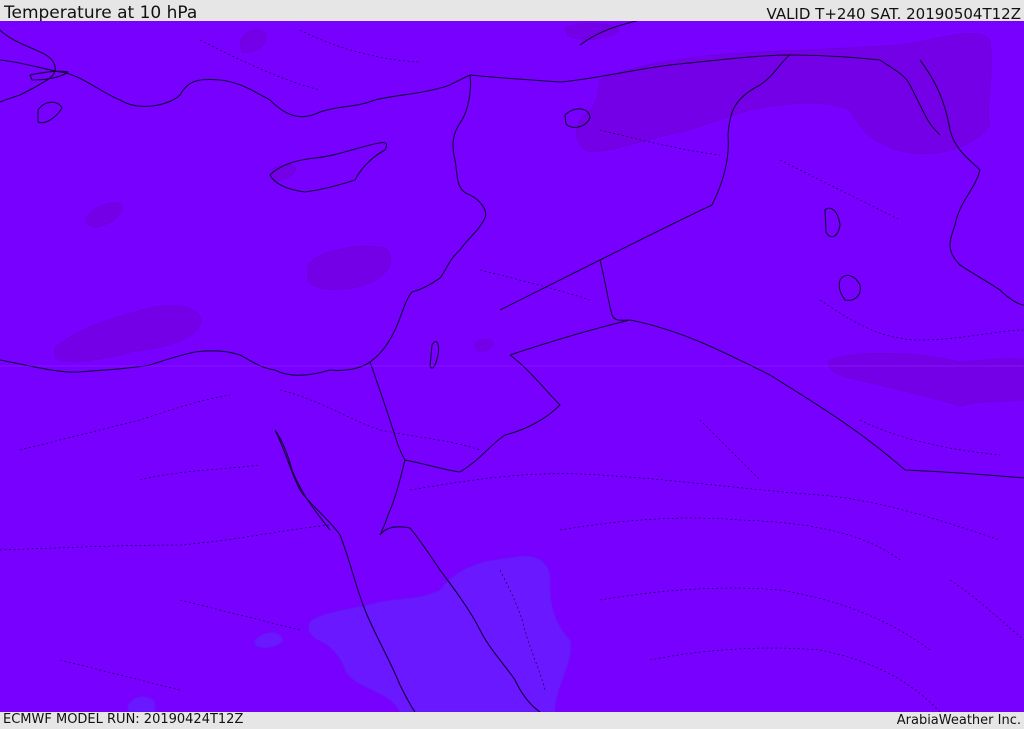 This screenshot has width=1024, height=729. I want to click on credit-label: ArabiaWeather Inc., so click(958, 720).